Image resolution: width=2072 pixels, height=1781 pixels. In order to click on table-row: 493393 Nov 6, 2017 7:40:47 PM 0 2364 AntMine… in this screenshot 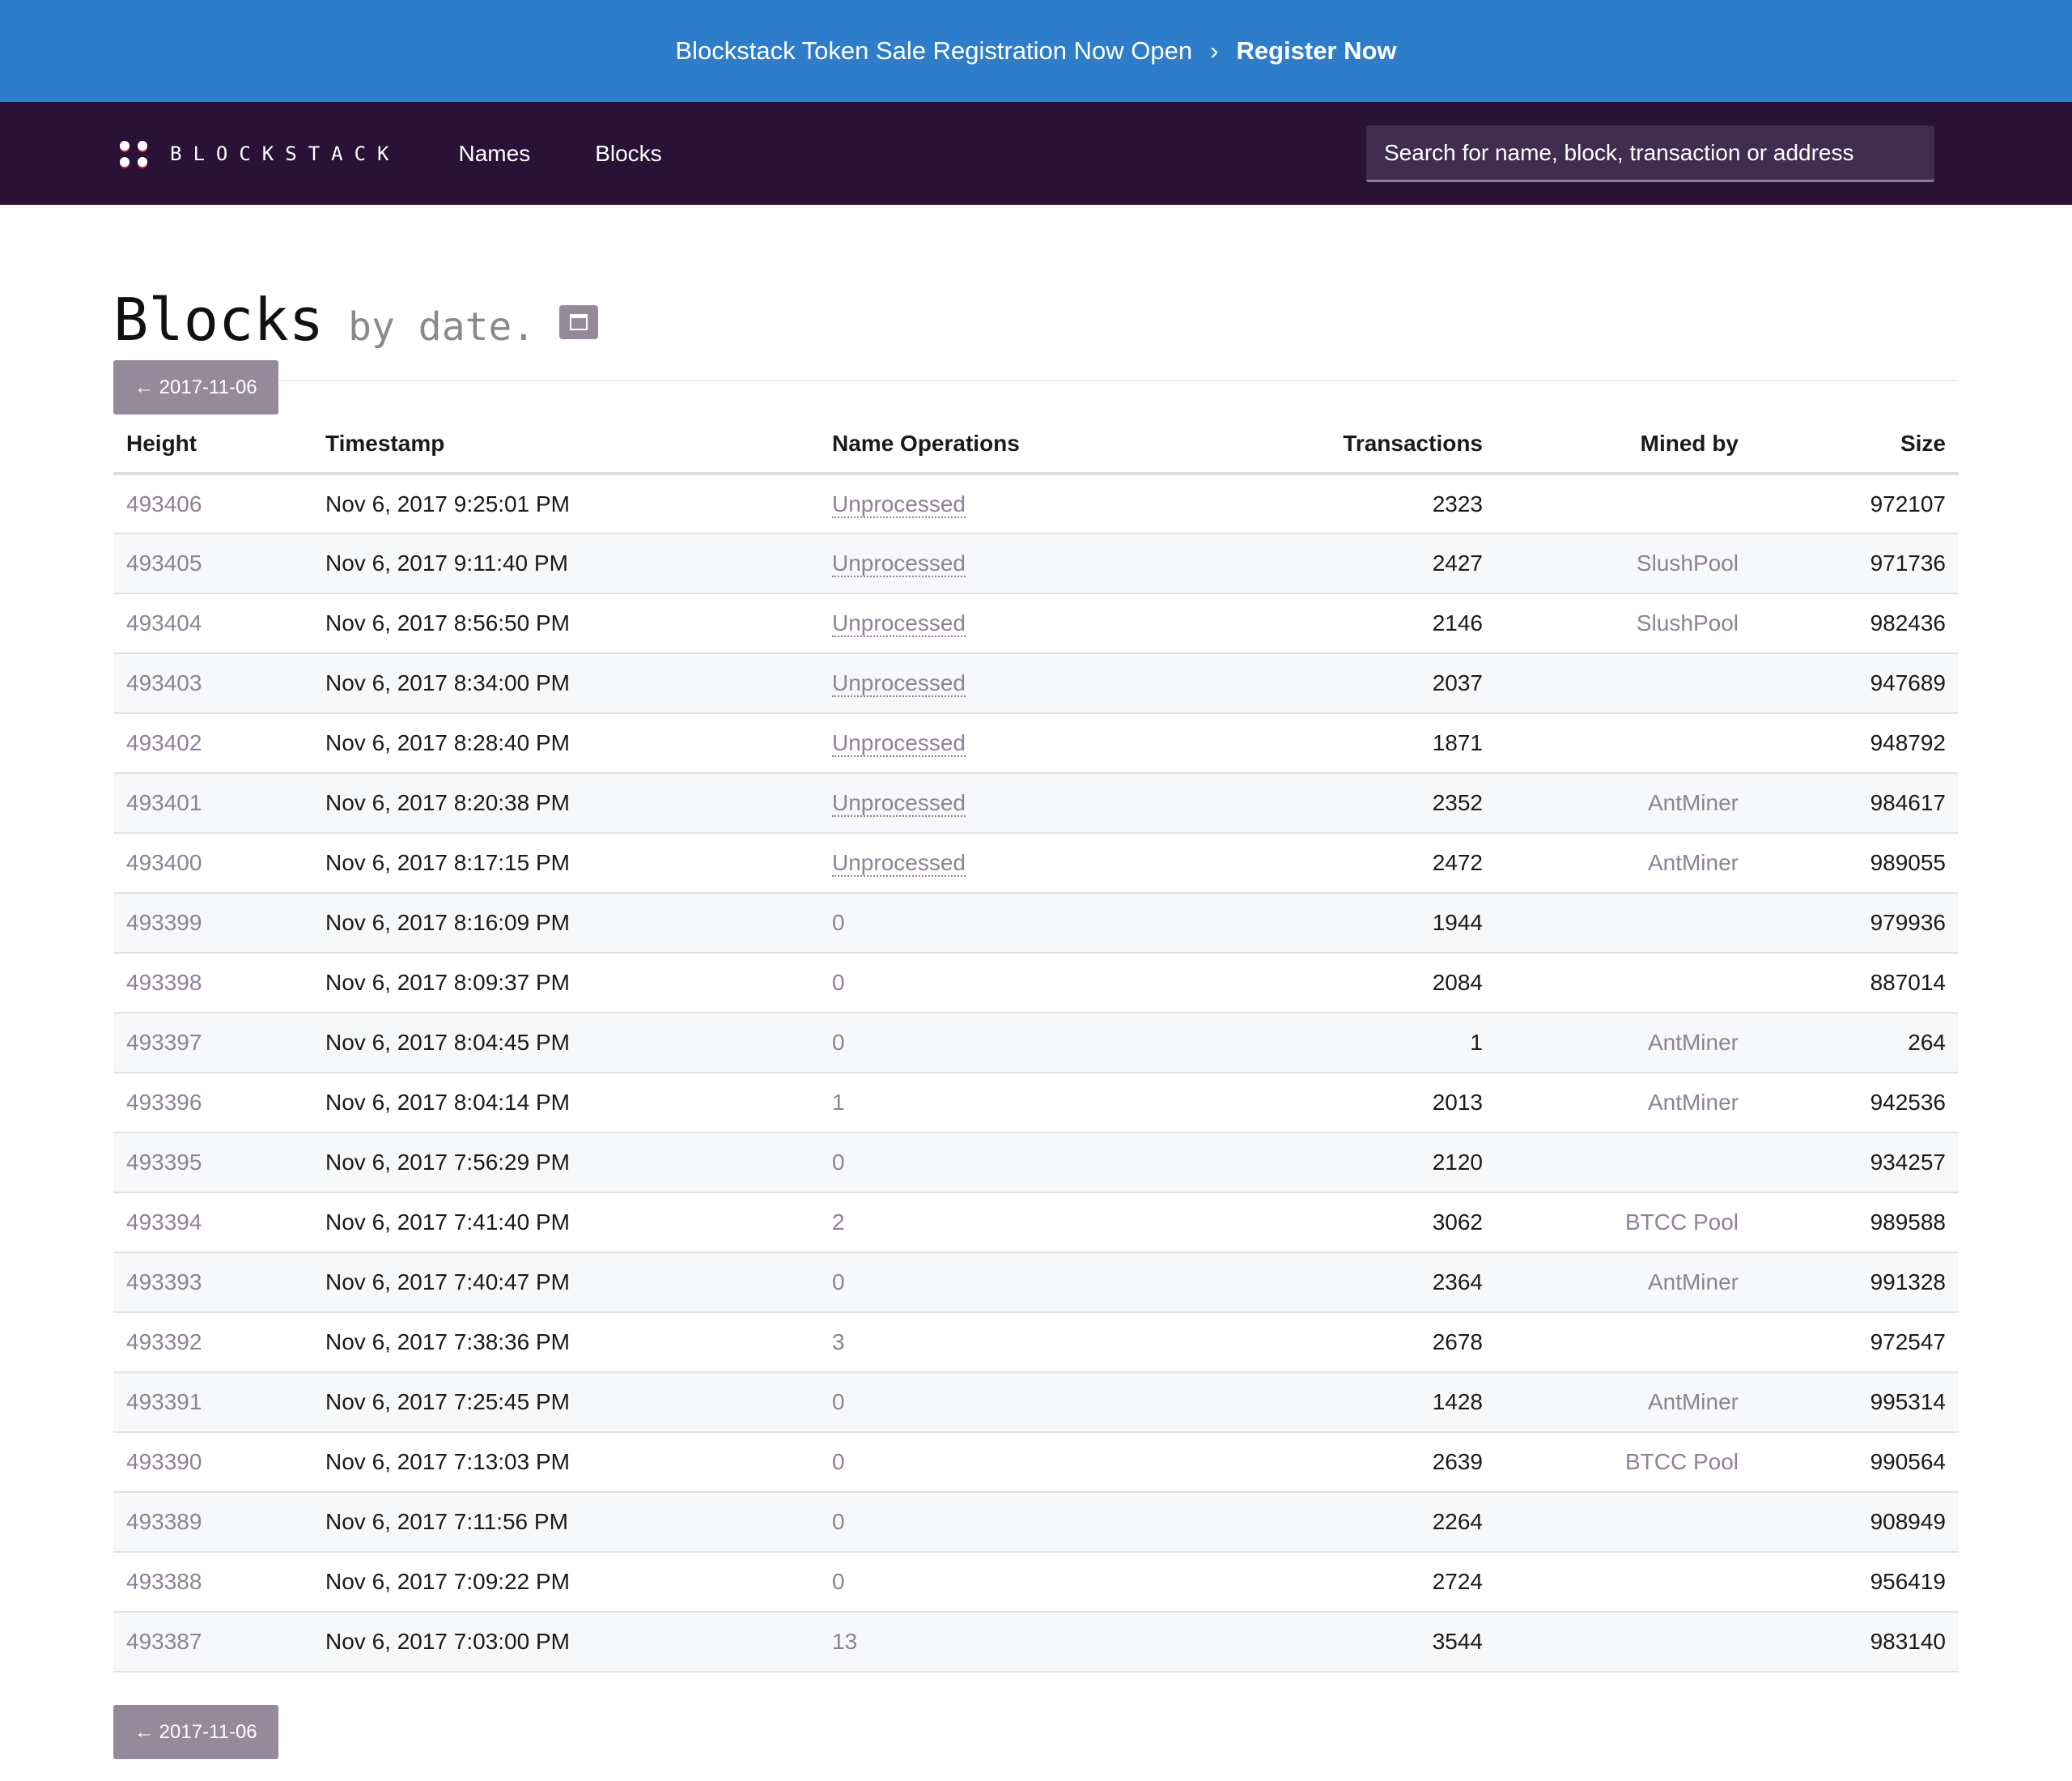, I will do `click(1036, 1283)`.